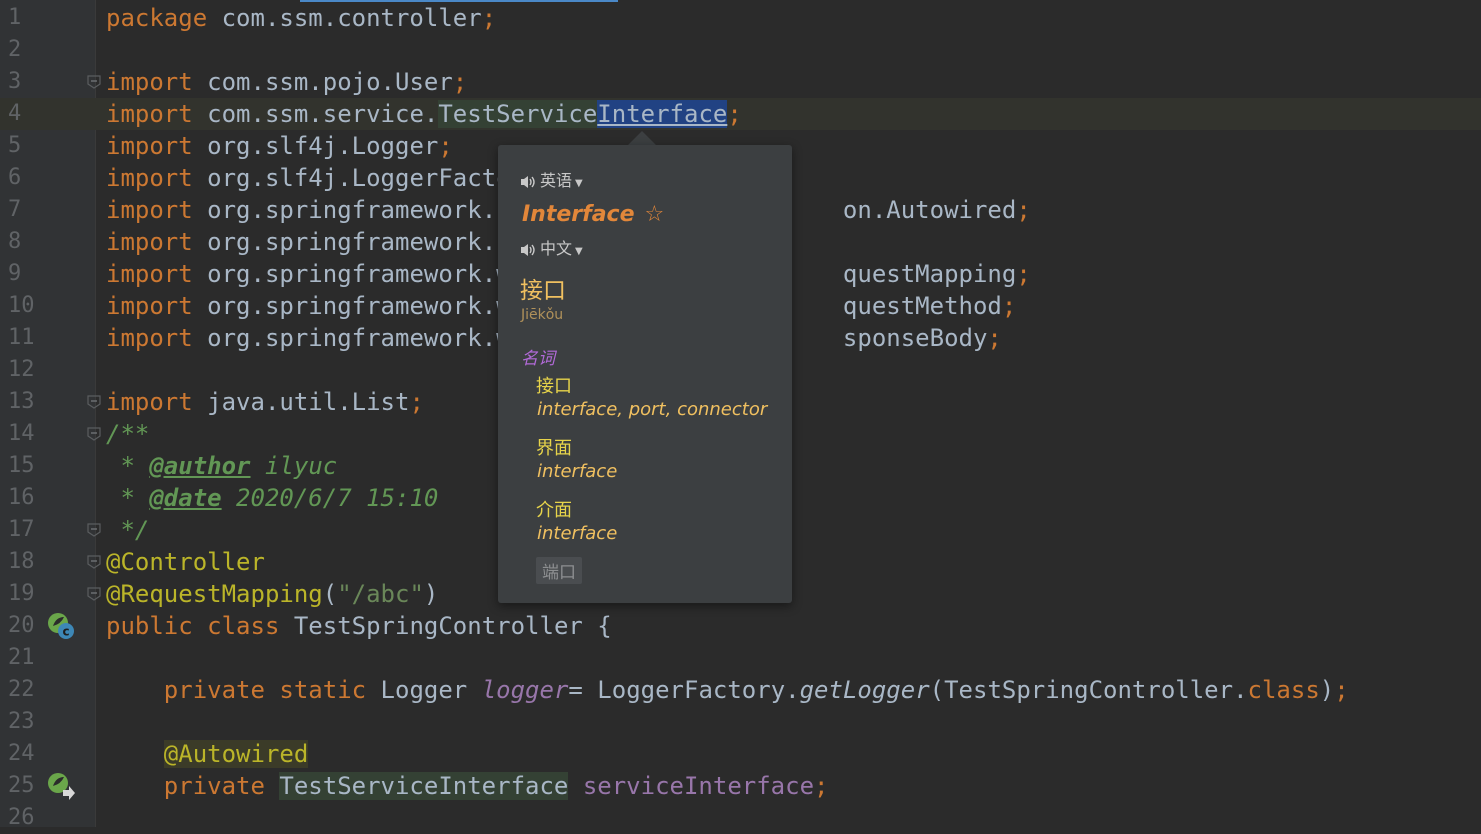 The width and height of the screenshot is (1481, 834). I want to click on line-number: 24, so click(23, 754).